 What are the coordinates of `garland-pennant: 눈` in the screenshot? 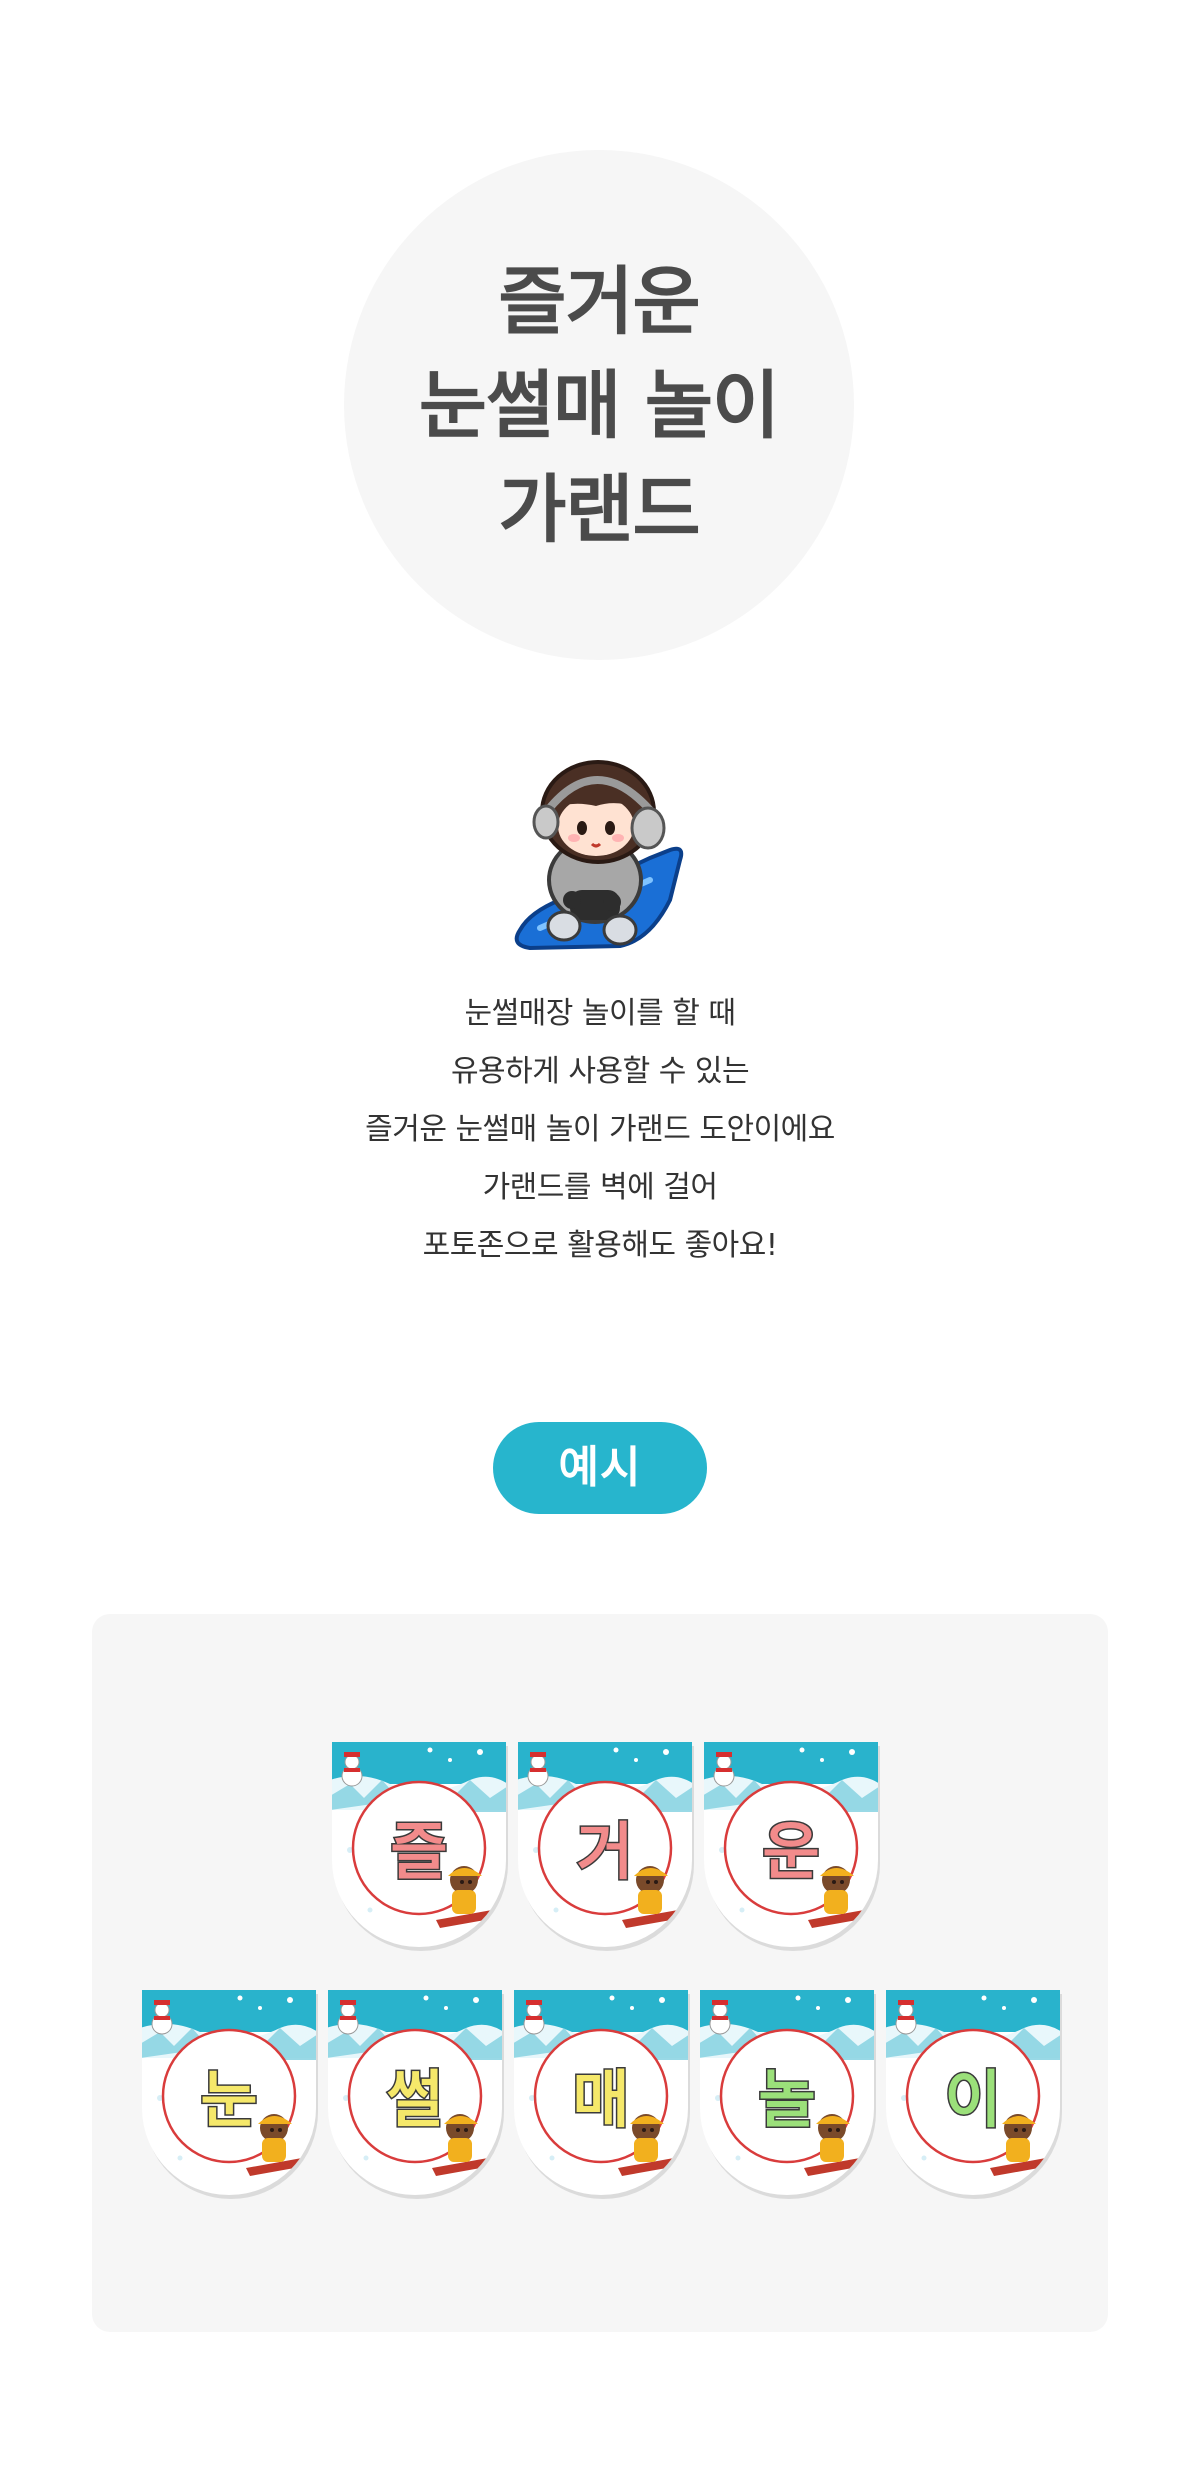 It's located at (229, 2095).